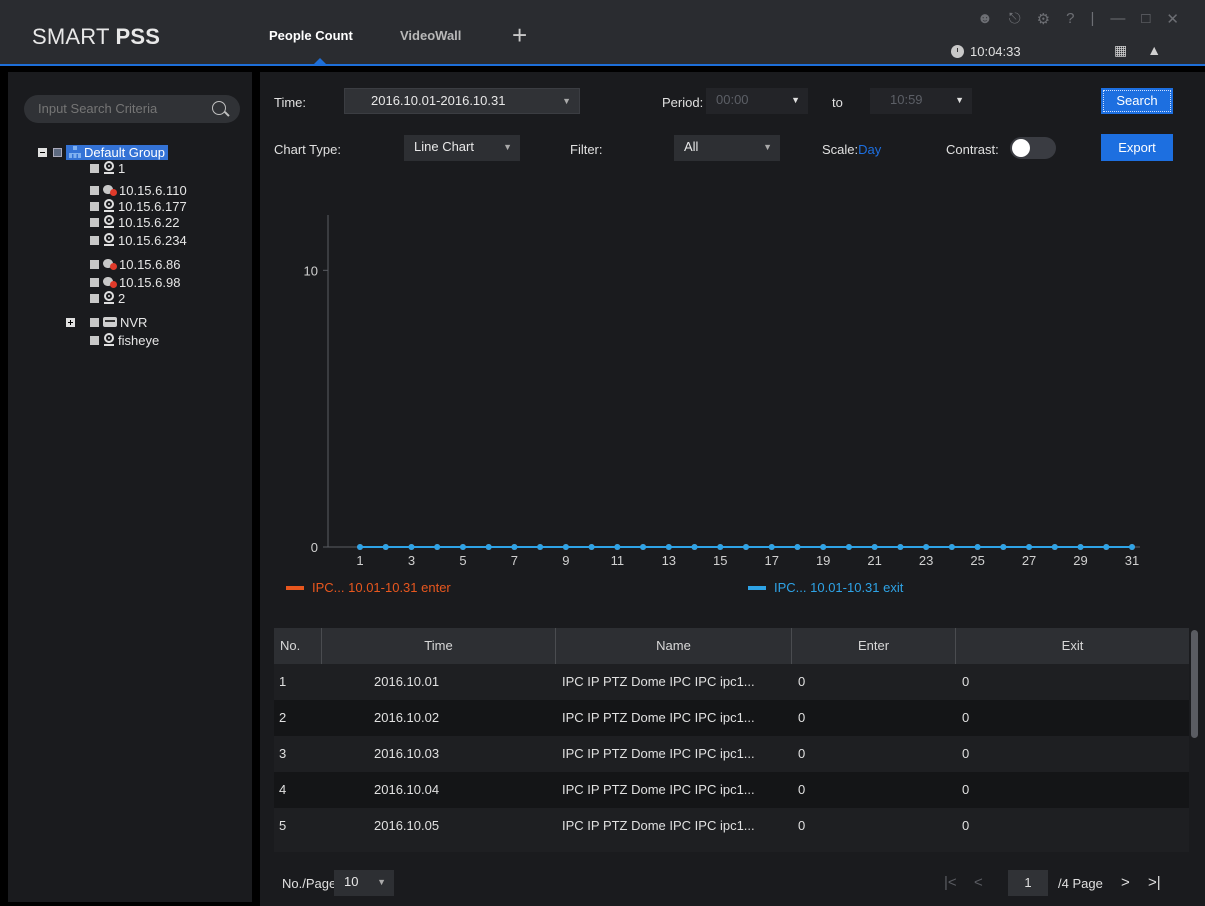 The height and width of the screenshot is (906, 1205). I want to click on period-to-select: 10:59 ▼, so click(921, 101).